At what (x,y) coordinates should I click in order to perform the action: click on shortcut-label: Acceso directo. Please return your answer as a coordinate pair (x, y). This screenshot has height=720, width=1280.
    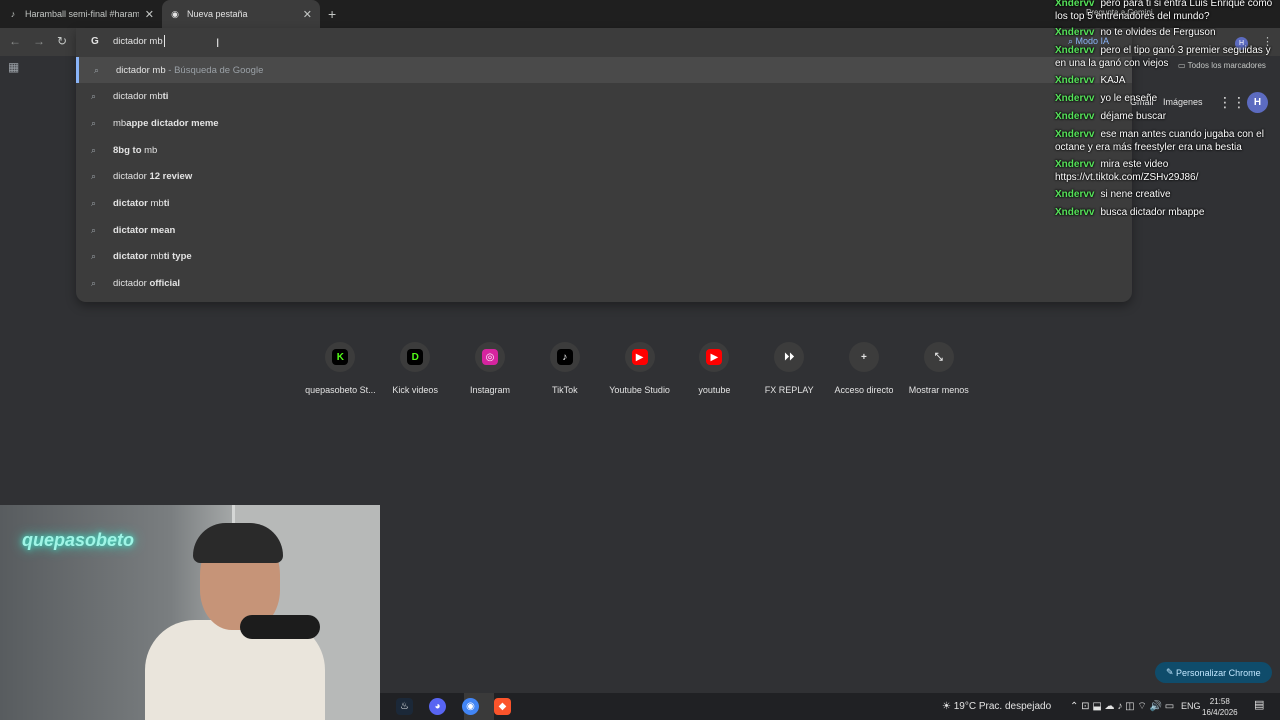
    Looking at the image, I should click on (864, 390).